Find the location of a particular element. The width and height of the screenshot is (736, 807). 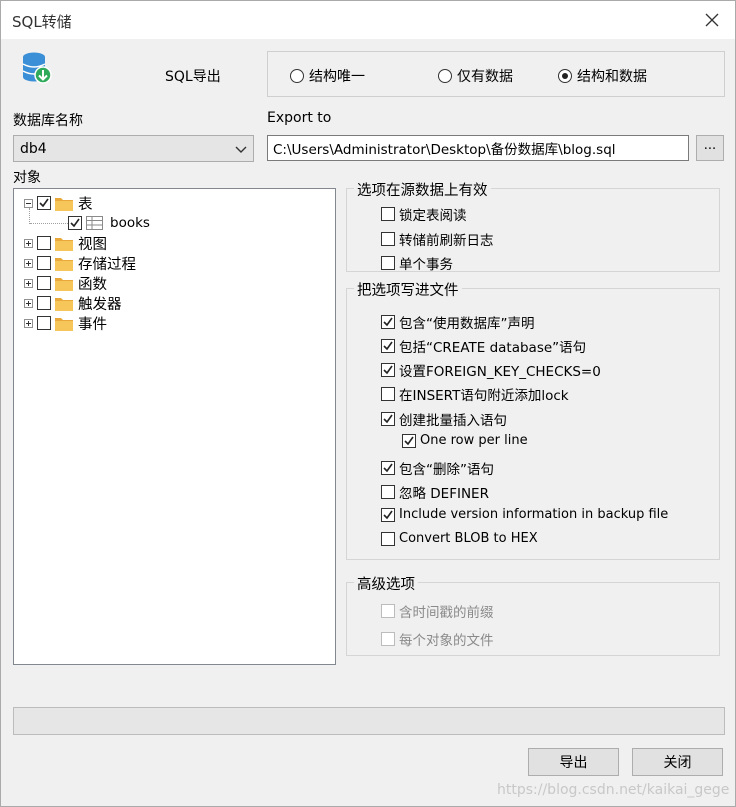

database-export-icon is located at coordinates (37, 68).